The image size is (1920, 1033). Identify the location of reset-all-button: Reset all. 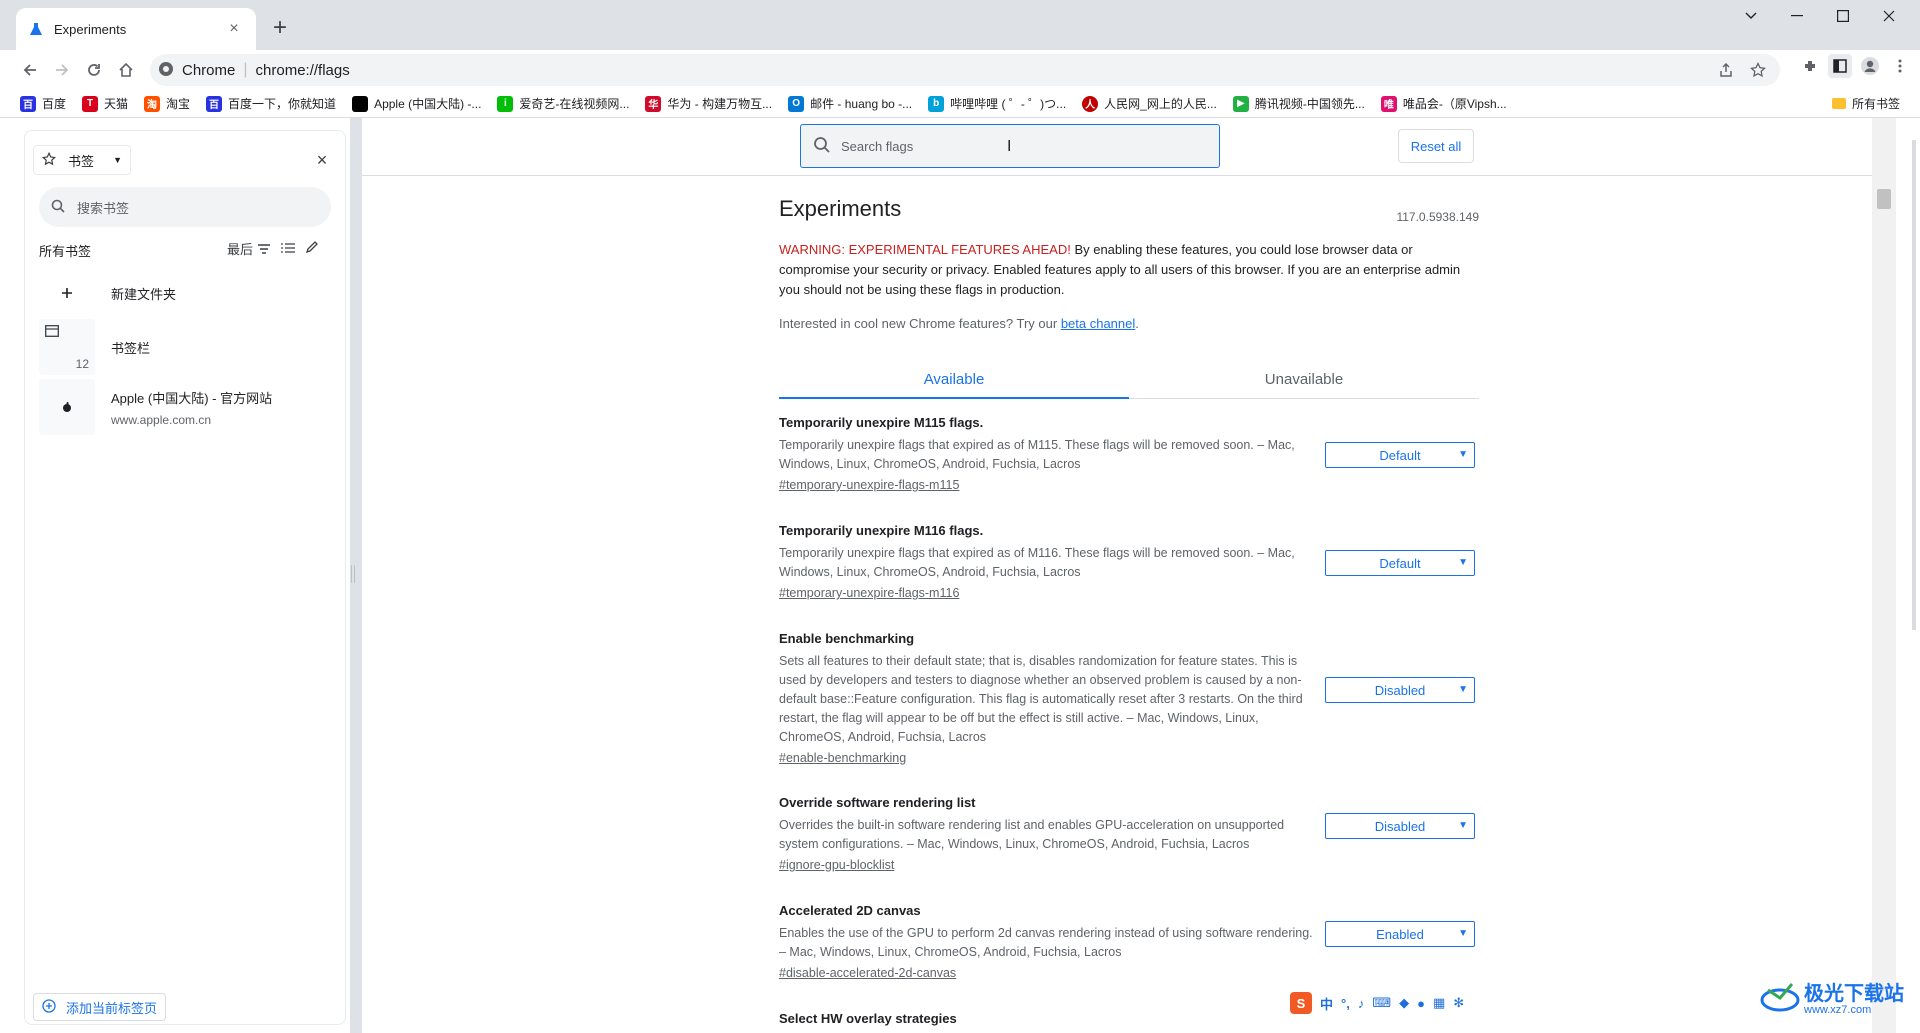
(1436, 146).